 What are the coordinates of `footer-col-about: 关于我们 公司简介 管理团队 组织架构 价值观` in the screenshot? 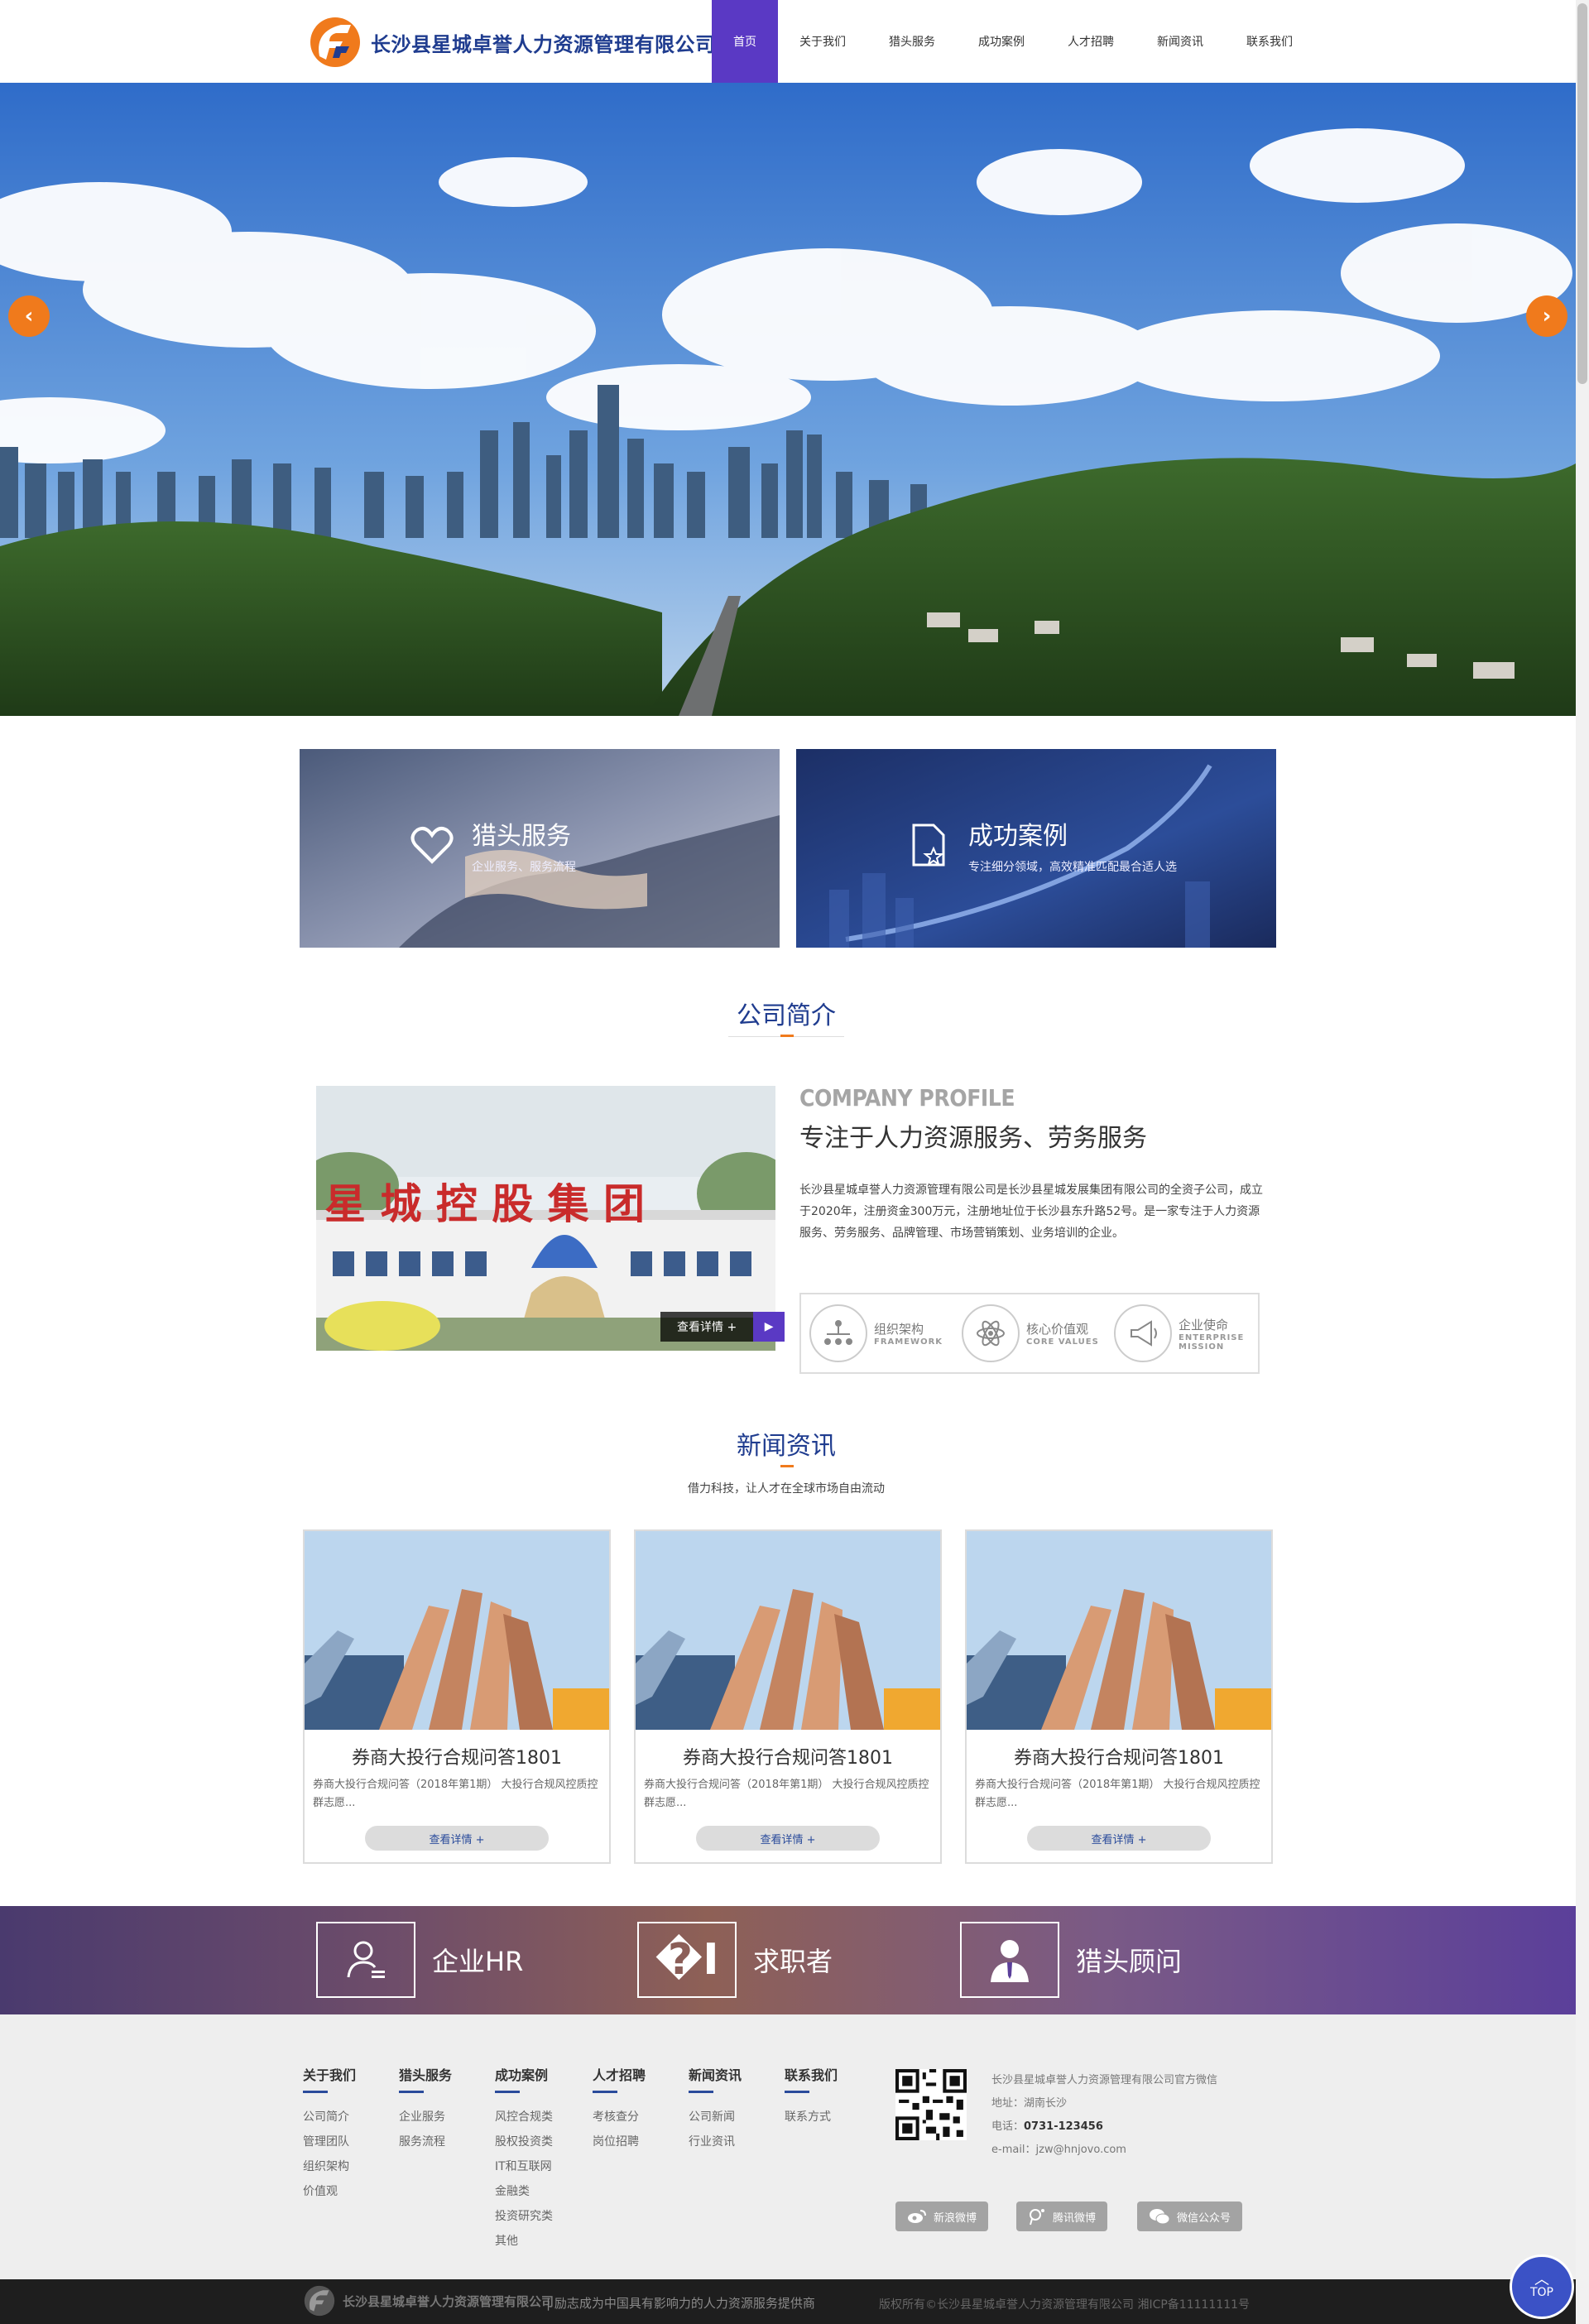 It's located at (330, 2134).